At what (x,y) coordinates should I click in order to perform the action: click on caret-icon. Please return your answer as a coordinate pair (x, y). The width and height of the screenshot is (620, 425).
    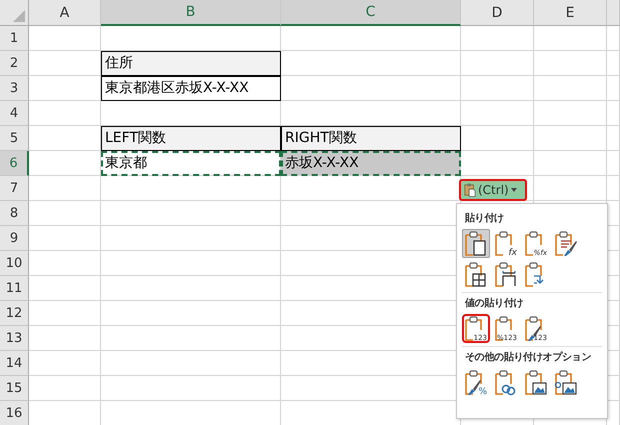
    Looking at the image, I should click on (513, 190).